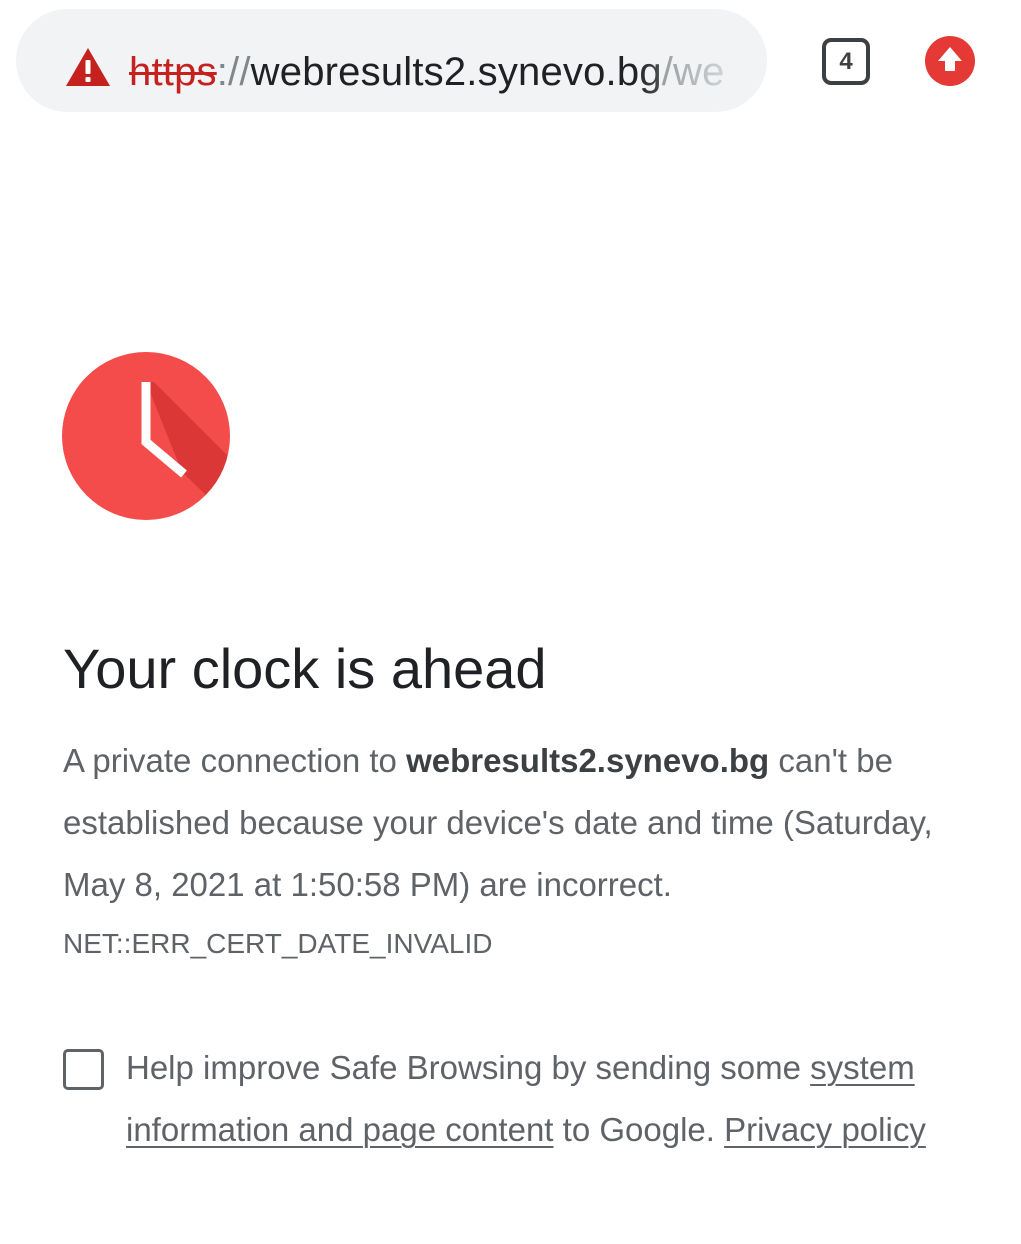  I want to click on browser-toolbar: https://webresults2.synevo.bg/we 4, so click(510, 62).